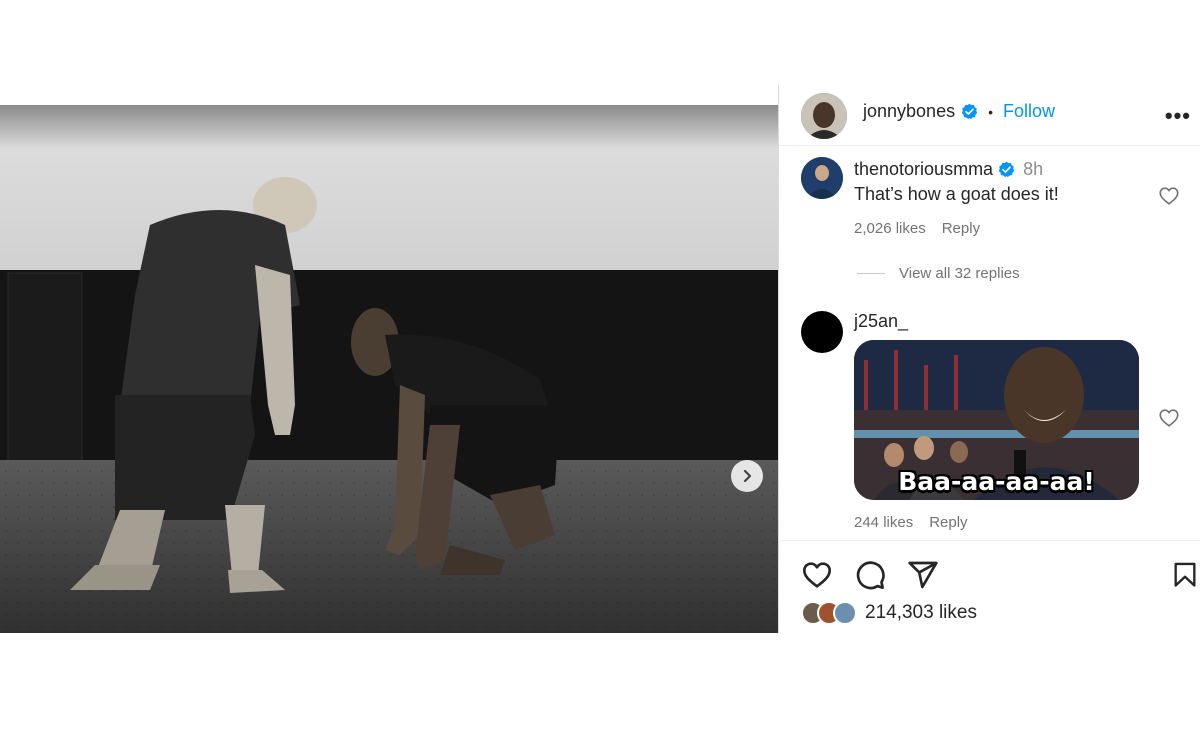  What do you see at coordinates (1004, 228) in the screenshot?
I see `comment-meta: 2,026 likes Reply` at bounding box center [1004, 228].